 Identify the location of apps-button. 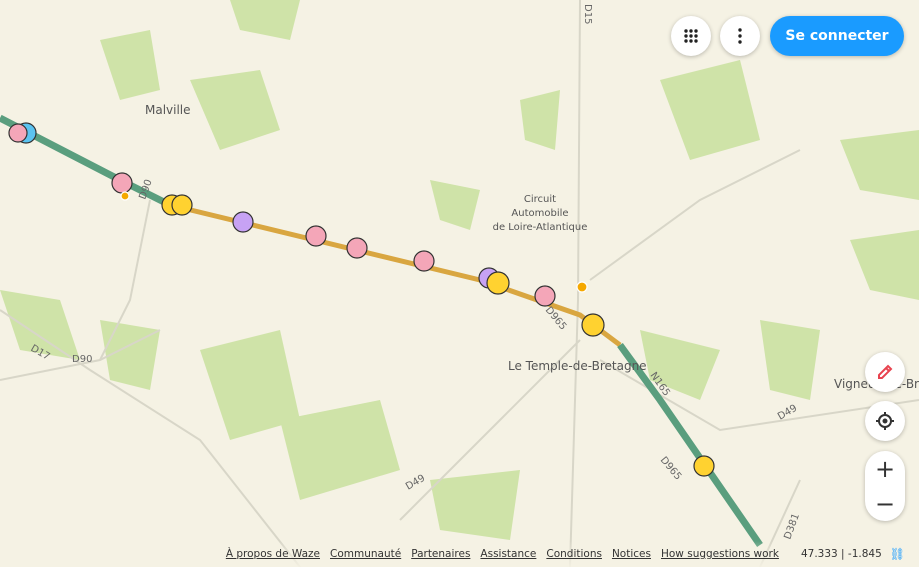
(691, 36).